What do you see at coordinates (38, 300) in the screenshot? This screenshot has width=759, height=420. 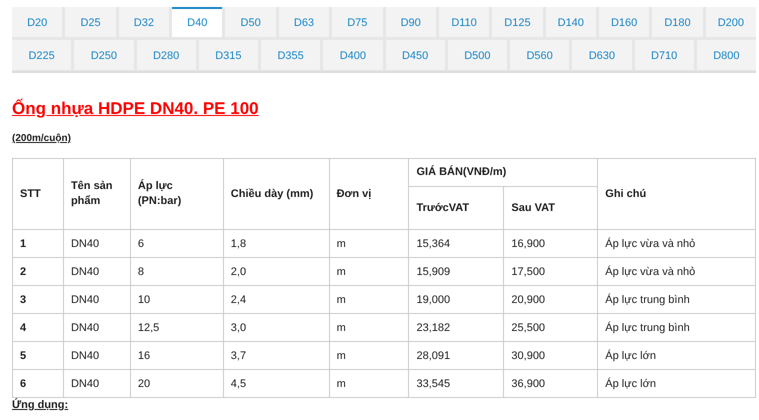 I see `table-cell: 3` at bounding box center [38, 300].